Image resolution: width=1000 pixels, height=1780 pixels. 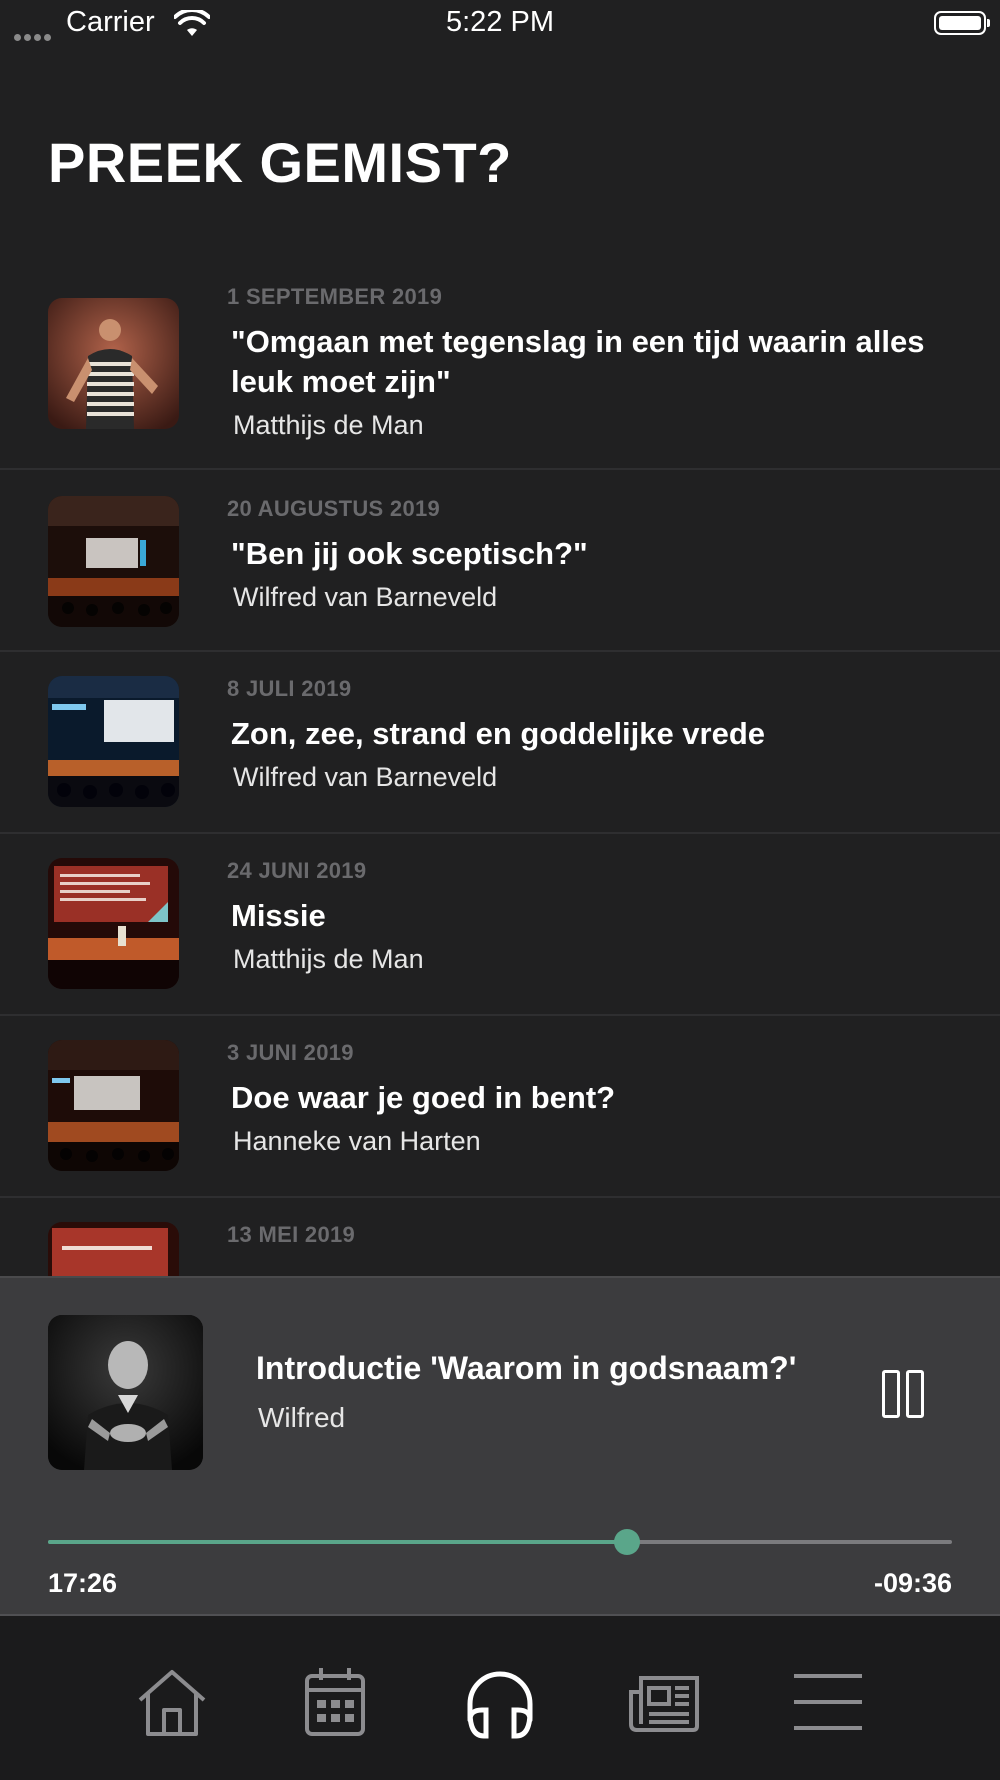 What do you see at coordinates (278, 915) in the screenshot?
I see `sermon-title: Missie` at bounding box center [278, 915].